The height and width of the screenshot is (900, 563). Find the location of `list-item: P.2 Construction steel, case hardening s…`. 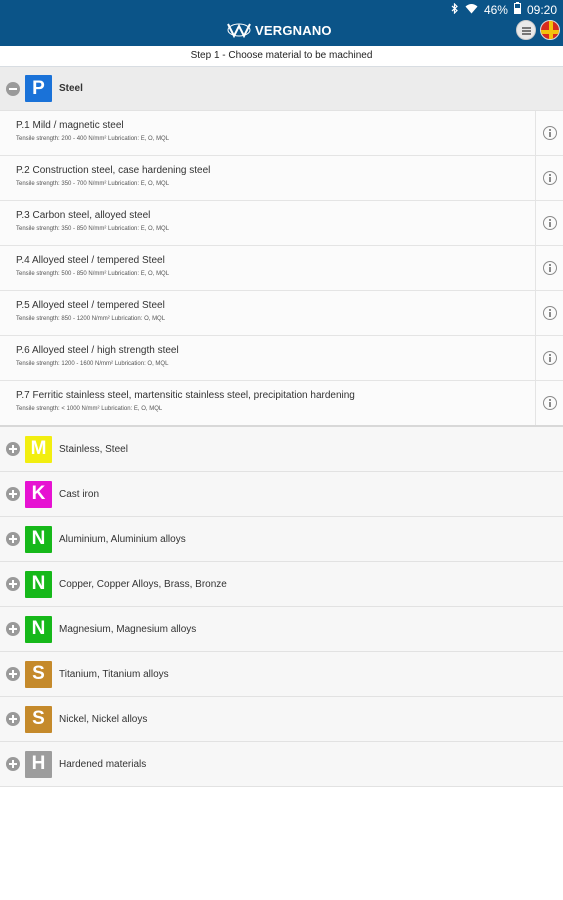

list-item: P.2 Construction steel, case hardening s… is located at coordinates (281, 178).